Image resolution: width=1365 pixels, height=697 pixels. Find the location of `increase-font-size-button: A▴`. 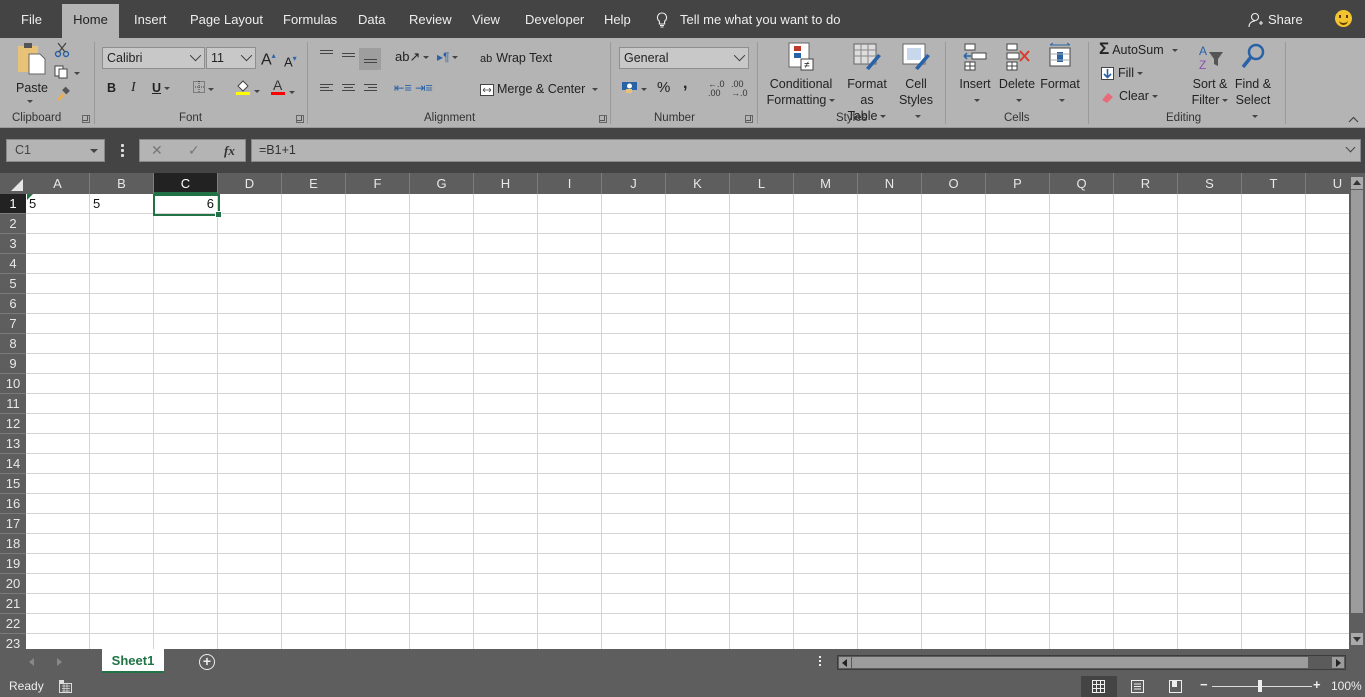

increase-font-size-button: A▴ is located at coordinates (268, 58).